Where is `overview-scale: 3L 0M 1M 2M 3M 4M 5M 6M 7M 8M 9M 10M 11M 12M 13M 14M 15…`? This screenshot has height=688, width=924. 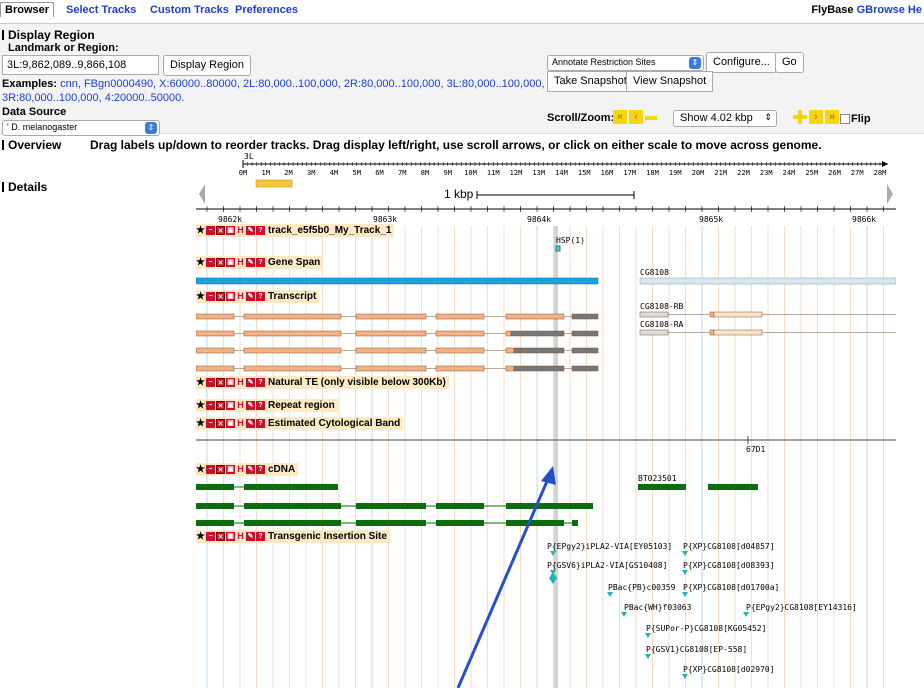 overview-scale: 3L 0M 1M 2M 3M 4M 5M 6M 7M 8M 9M 10M 11M 12M 13M 14M 15… is located at coordinates (546, 164).